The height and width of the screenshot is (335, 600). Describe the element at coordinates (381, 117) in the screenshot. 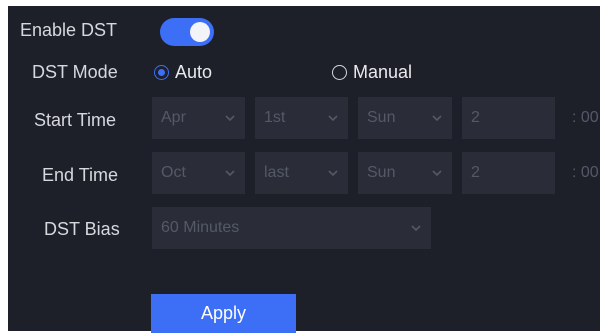

I see `start-day-value: Sun` at that location.